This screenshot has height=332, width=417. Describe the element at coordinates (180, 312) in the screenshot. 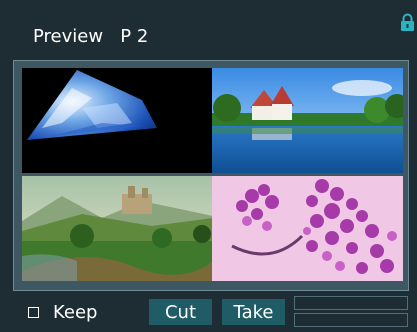

I see `cut-button: Cut` at that location.